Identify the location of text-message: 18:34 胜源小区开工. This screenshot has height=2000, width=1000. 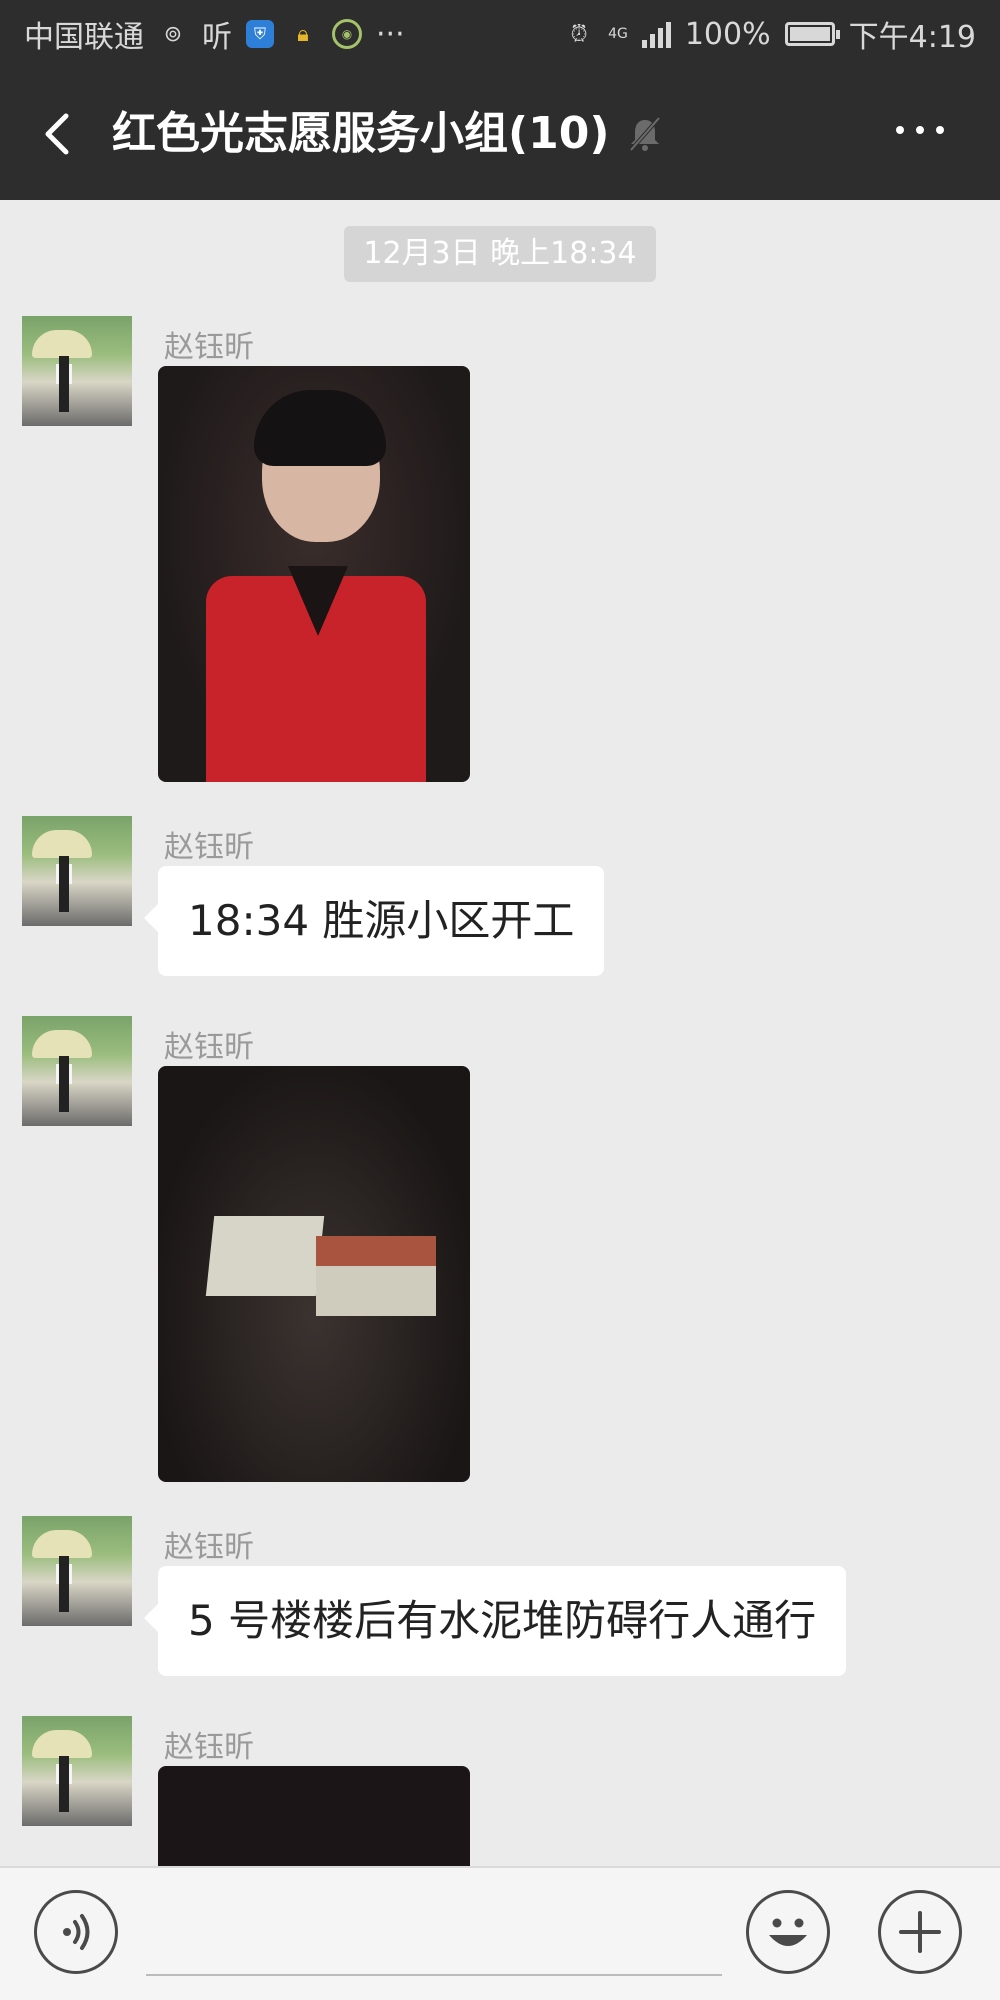
(374, 921).